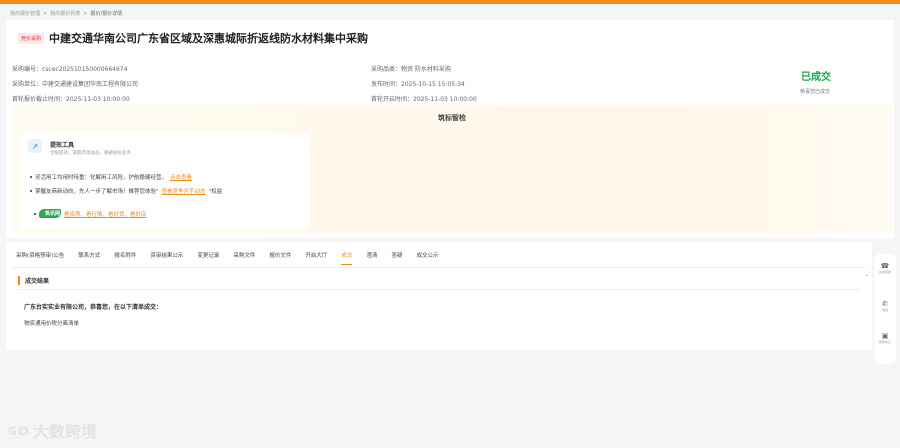  What do you see at coordinates (450, 2) in the screenshot?
I see `top-accent-bar` at bounding box center [450, 2].